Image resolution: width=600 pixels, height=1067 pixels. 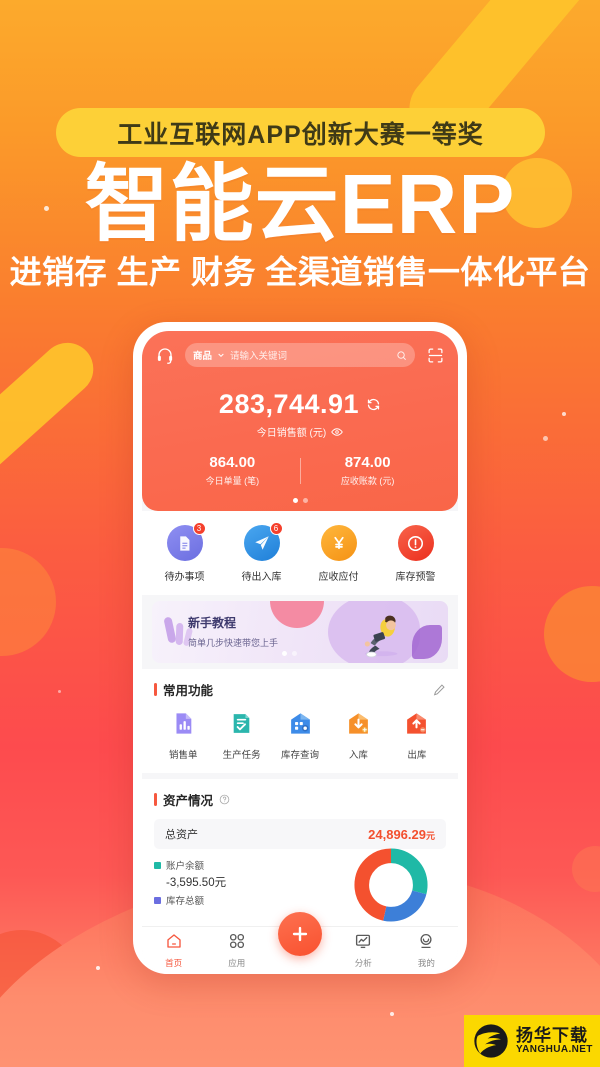 What do you see at coordinates (554, 1050) in the screenshot?
I see `watermark-en: YANGHUA.NET` at bounding box center [554, 1050].